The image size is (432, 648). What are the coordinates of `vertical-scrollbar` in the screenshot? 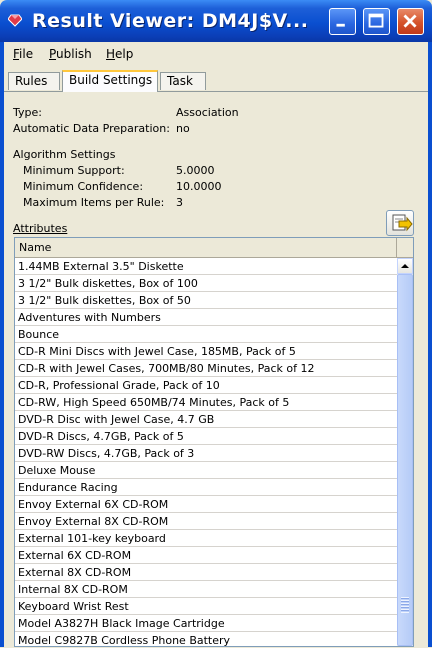 It's located at (405, 452).